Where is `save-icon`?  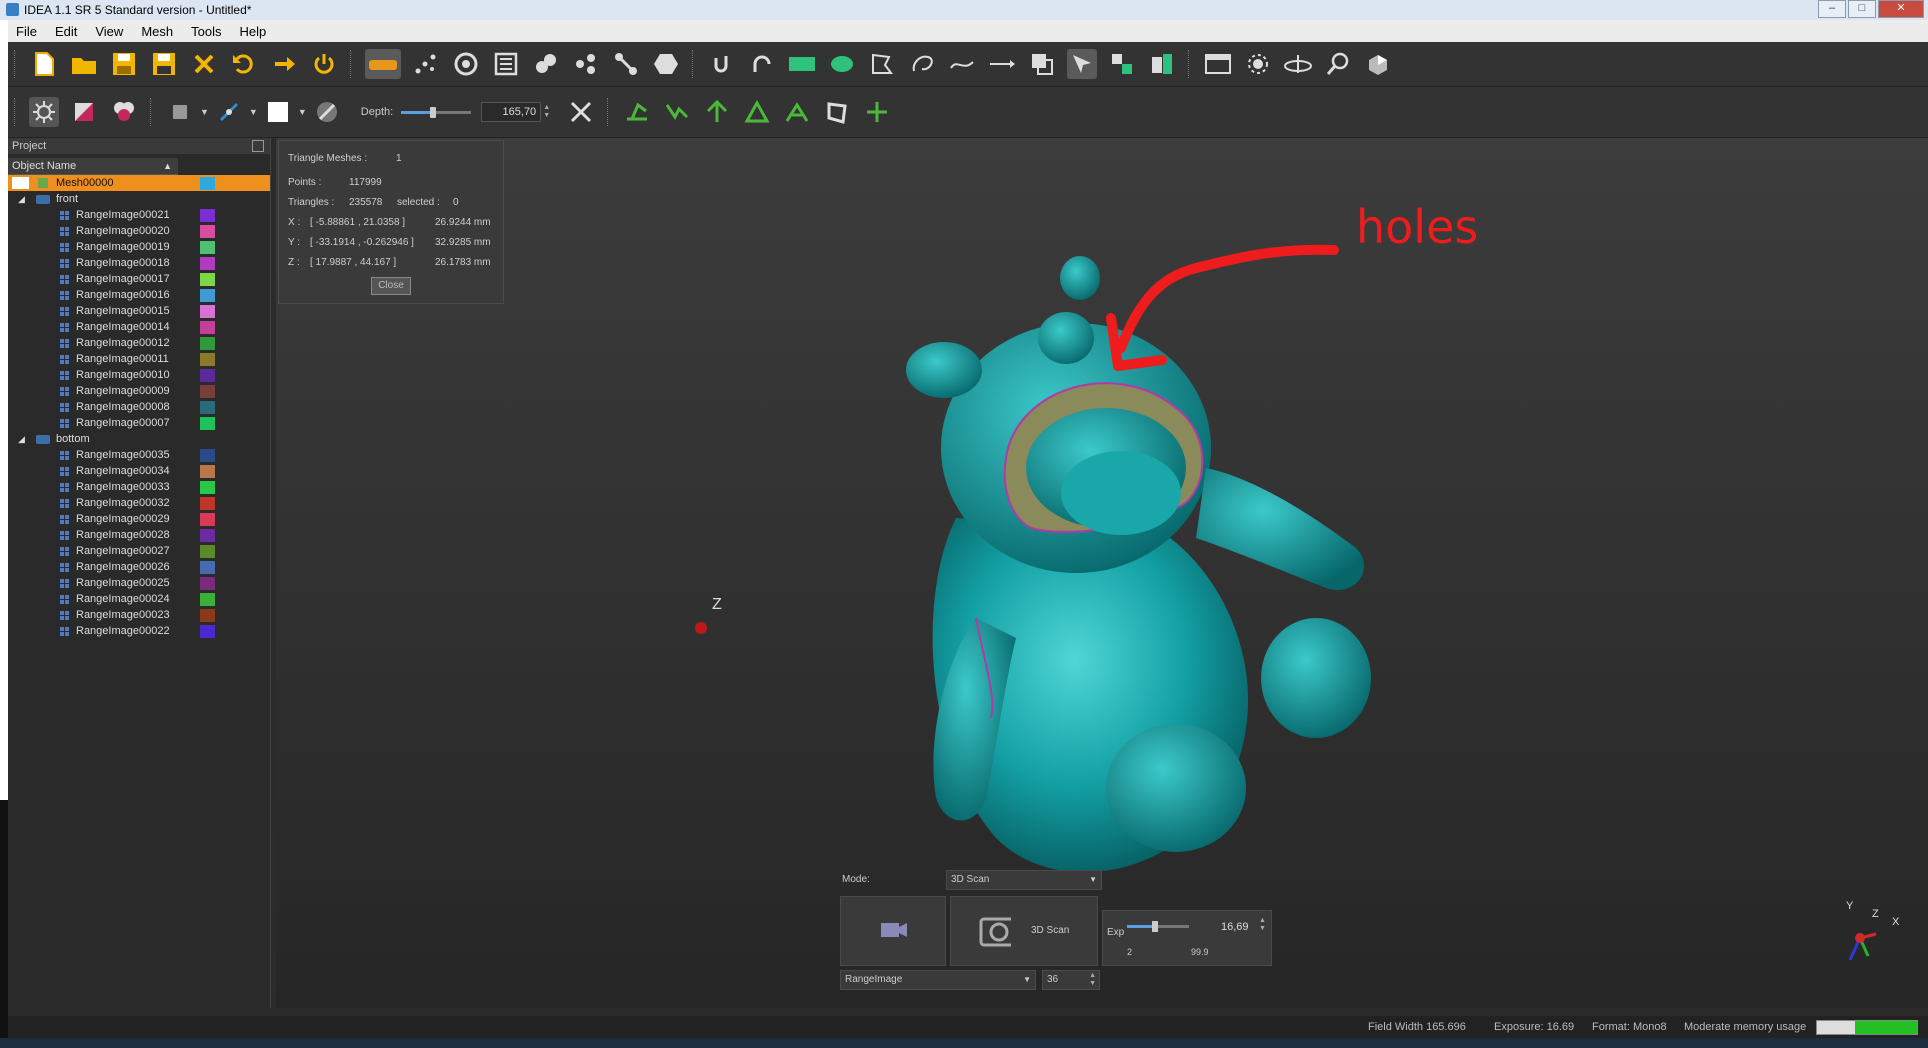 save-icon is located at coordinates (124, 64).